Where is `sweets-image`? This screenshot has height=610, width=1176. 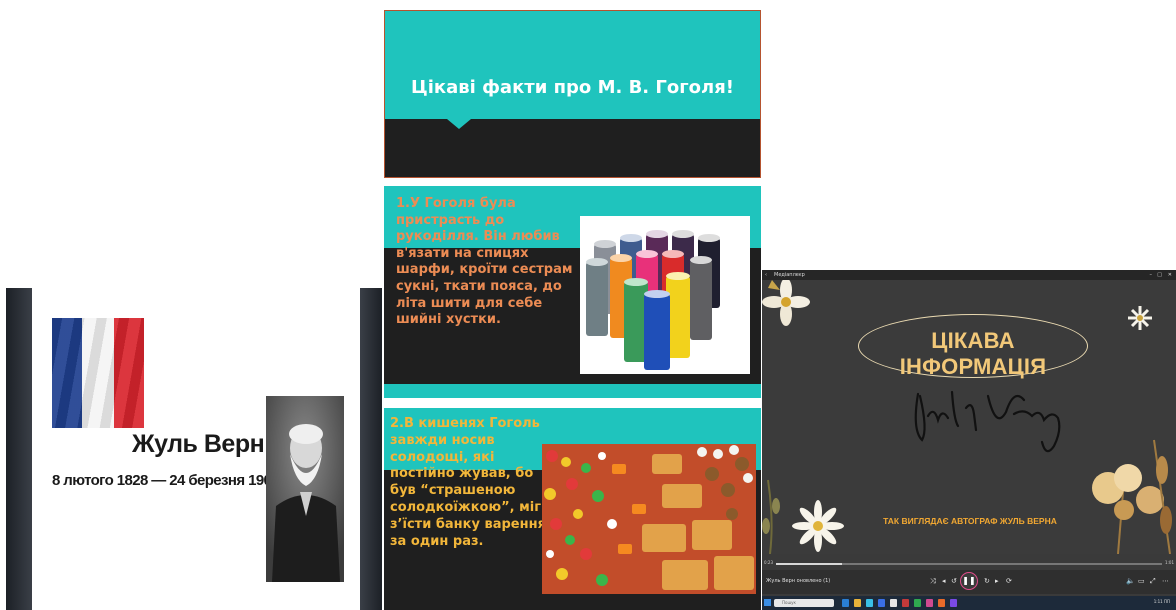 sweets-image is located at coordinates (649, 519).